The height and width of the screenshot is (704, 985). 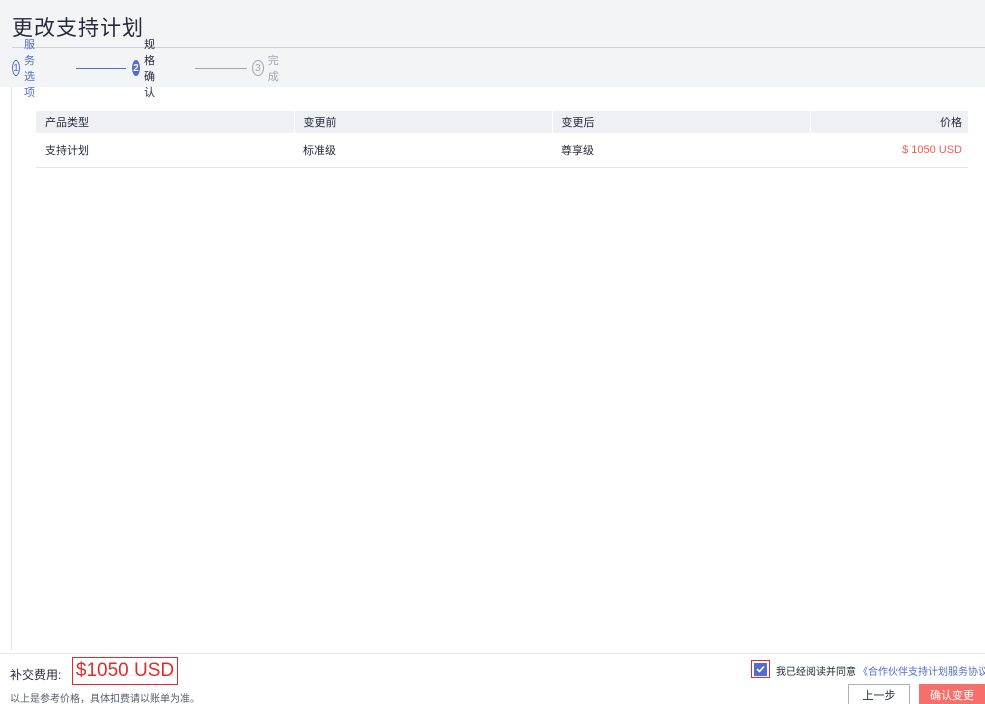 I want to click on agree-checkbox, so click(x=760, y=669).